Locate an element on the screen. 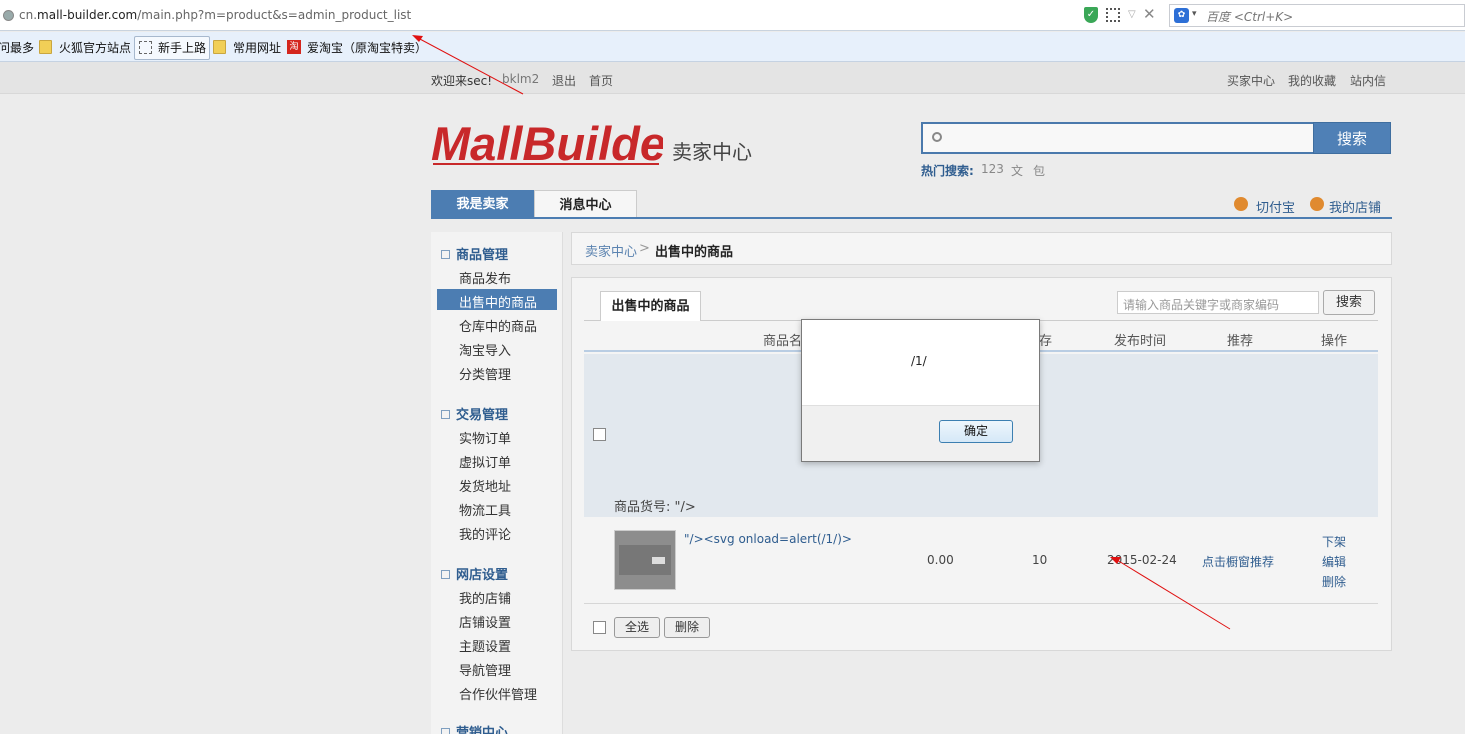 The width and height of the screenshot is (1465, 734). annotation-arrow-row is located at coordinates (1173, 594).